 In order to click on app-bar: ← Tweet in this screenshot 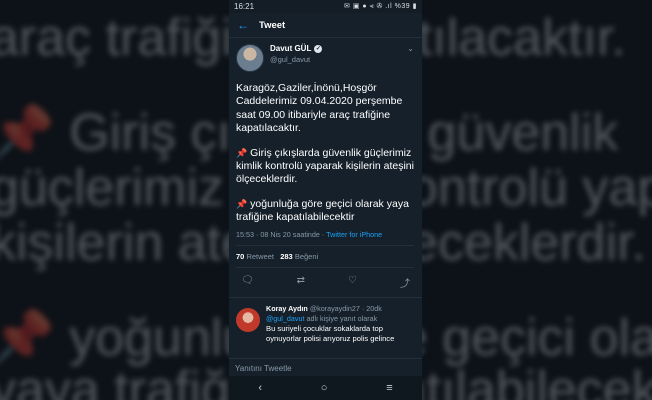, I will do `click(325, 25)`.